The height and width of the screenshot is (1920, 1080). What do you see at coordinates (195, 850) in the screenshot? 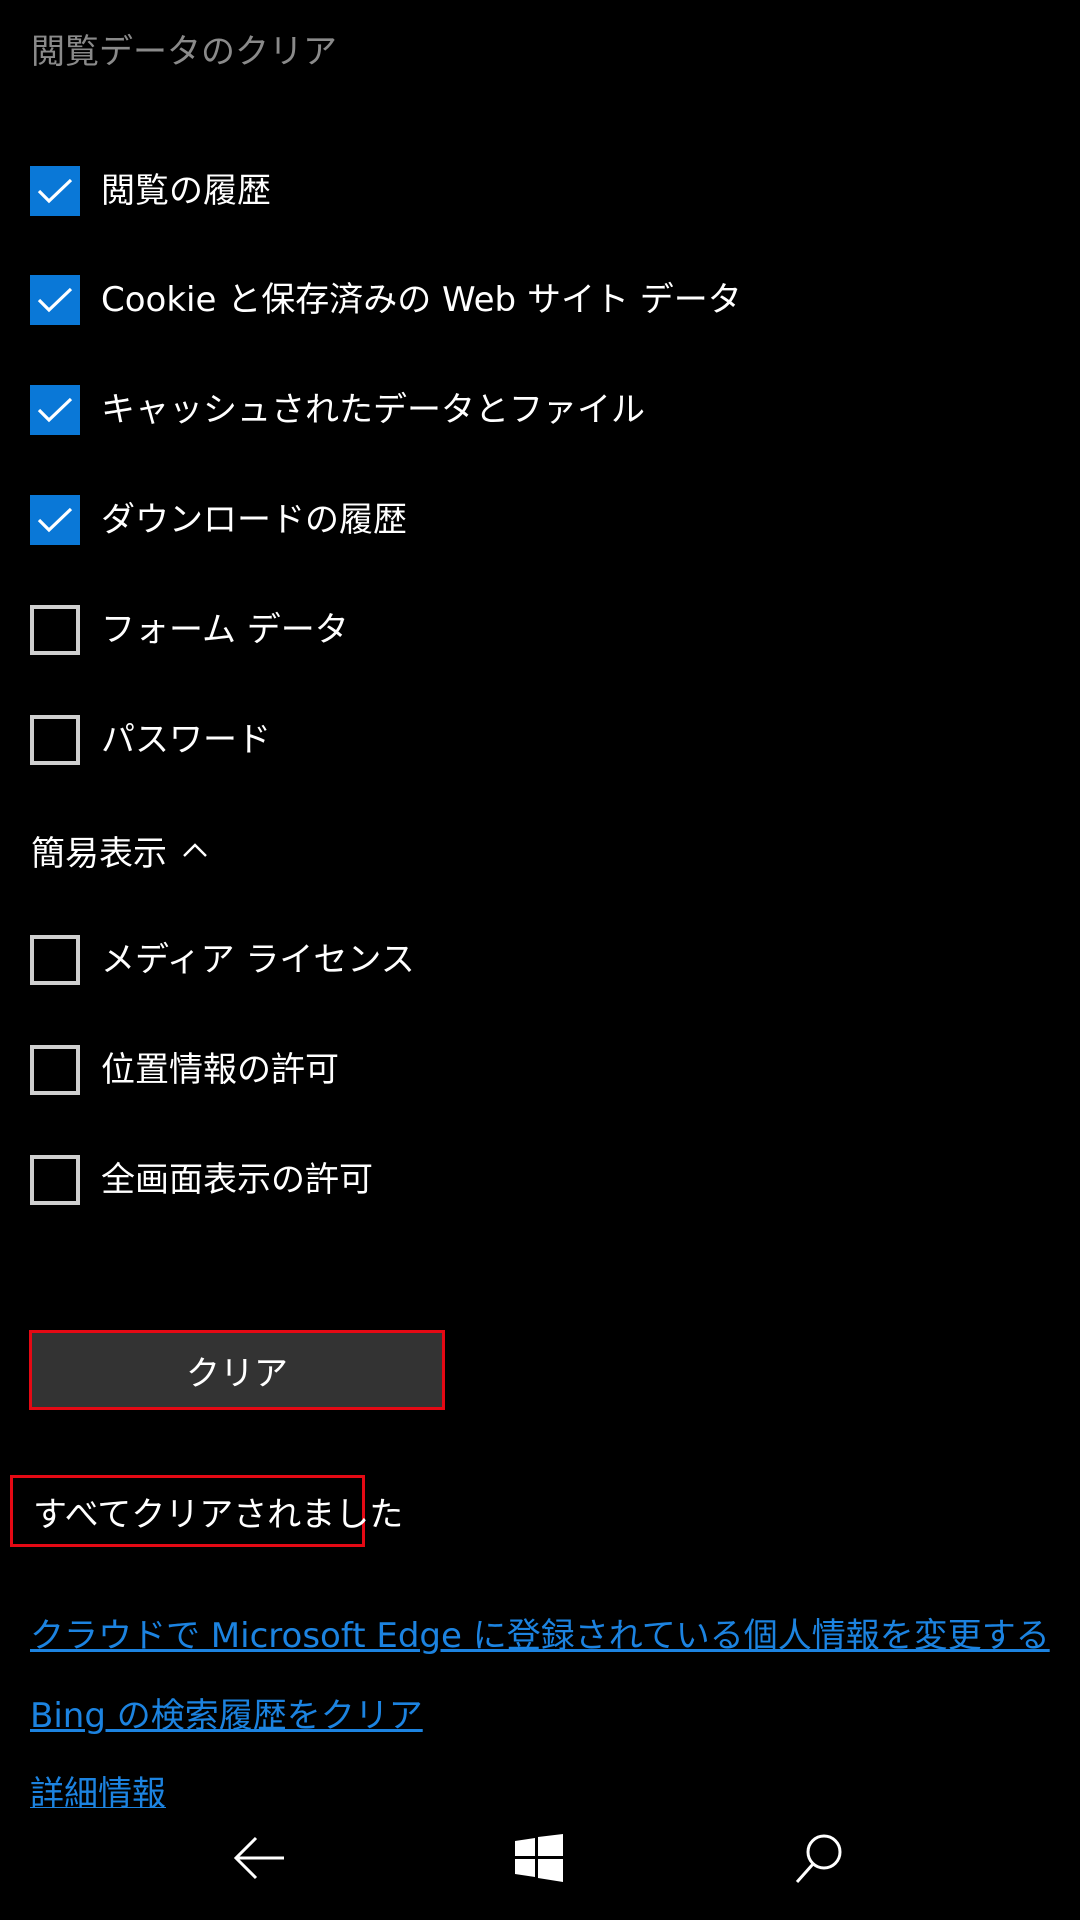
I see `chevron-up-icon` at bounding box center [195, 850].